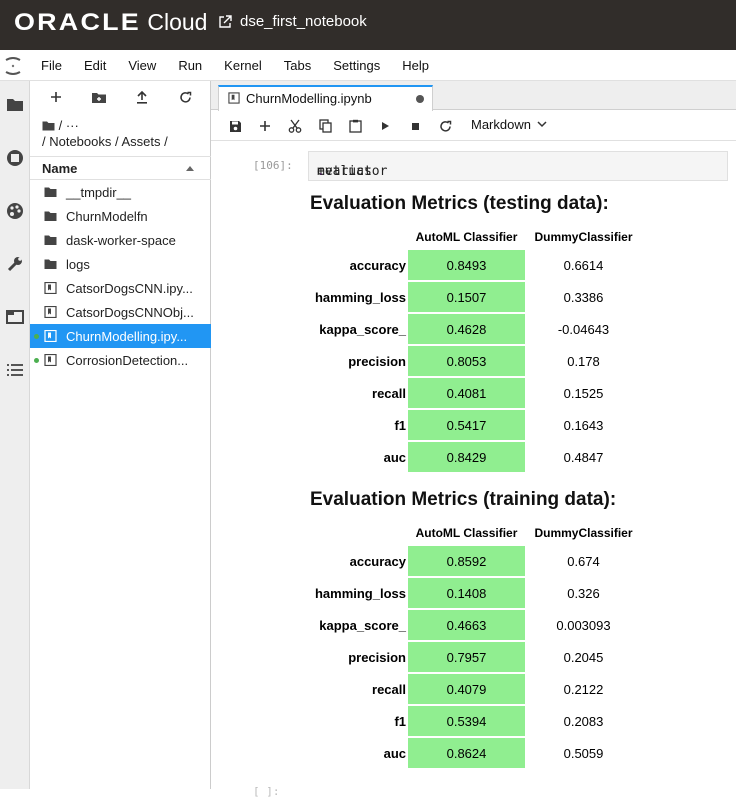 The image size is (736, 798). I want to click on automl-value-cell: 0.5394, so click(466, 721).